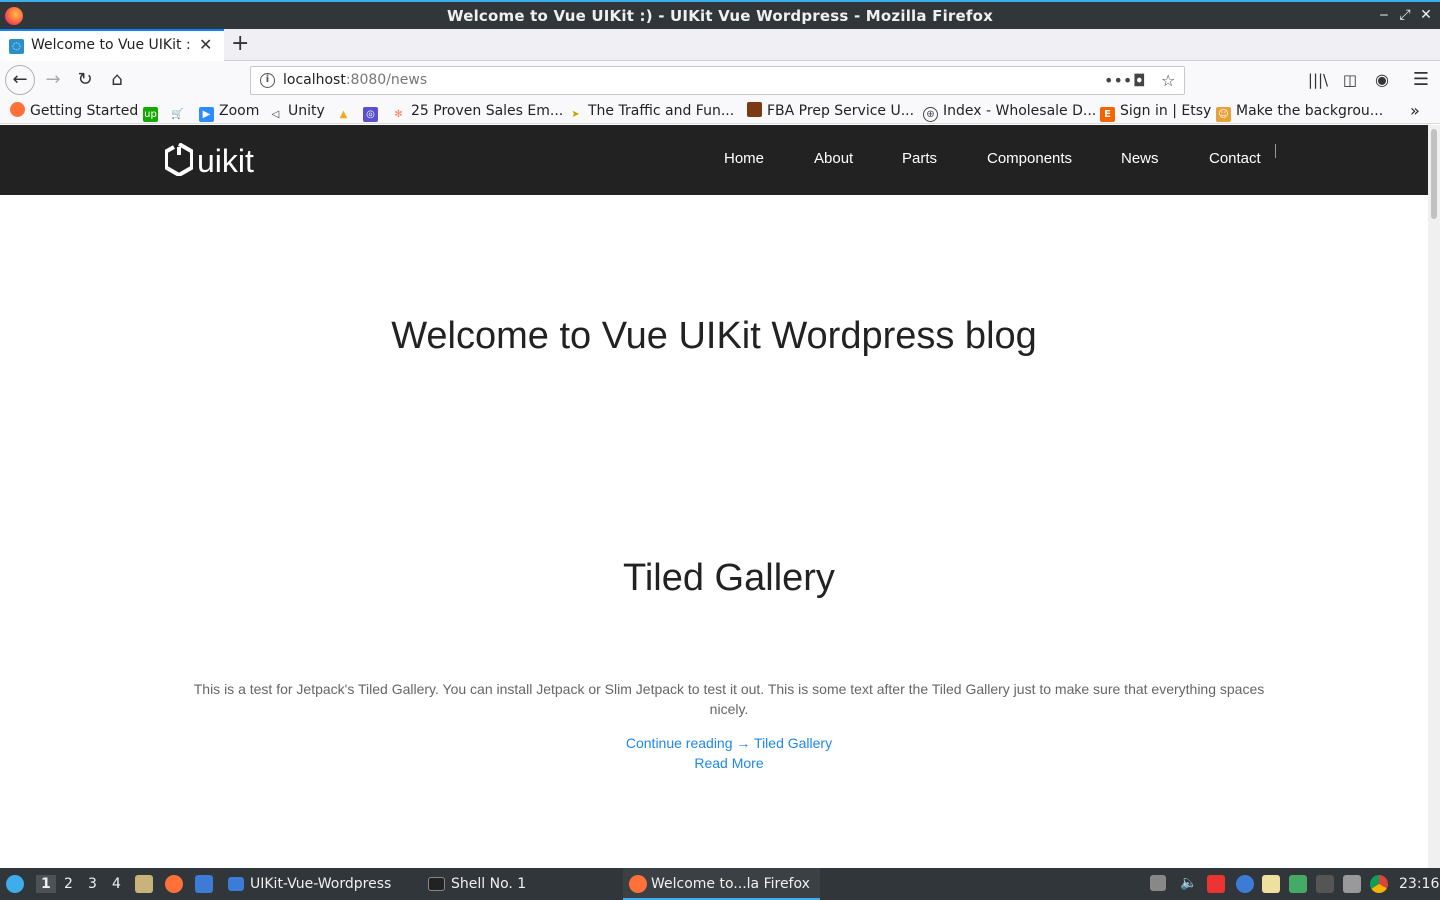  I want to click on hero-heading: Welcome to Vue UIKit Wordpress blog, so click(714, 336).